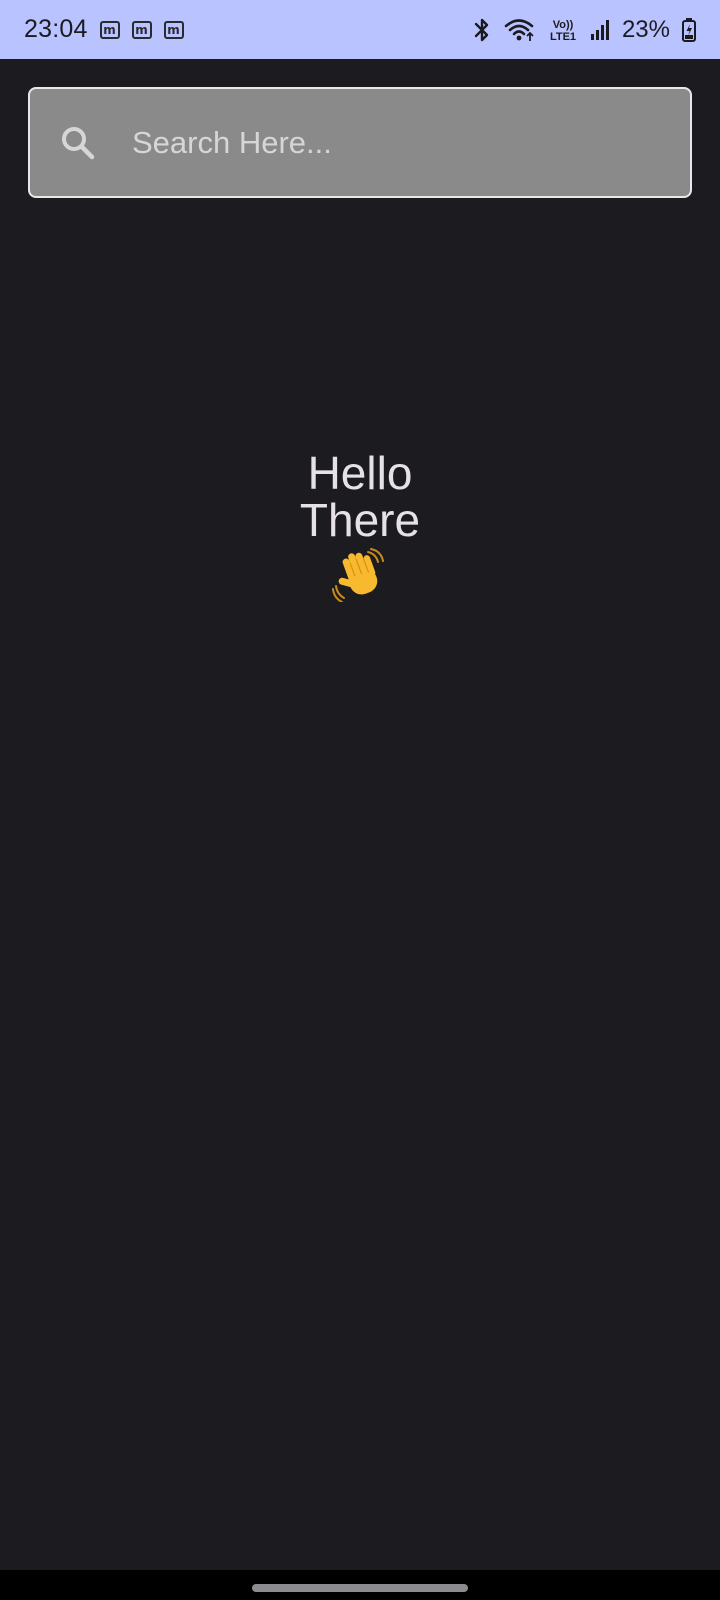 This screenshot has width=720, height=1600. I want to click on battery-icon, so click(689, 29).